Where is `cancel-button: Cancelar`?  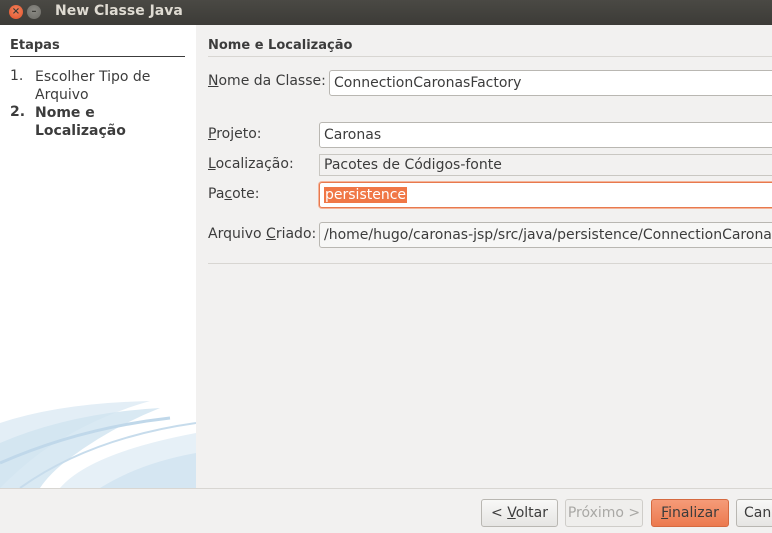
cancel-button: Cancelar is located at coordinates (754, 513).